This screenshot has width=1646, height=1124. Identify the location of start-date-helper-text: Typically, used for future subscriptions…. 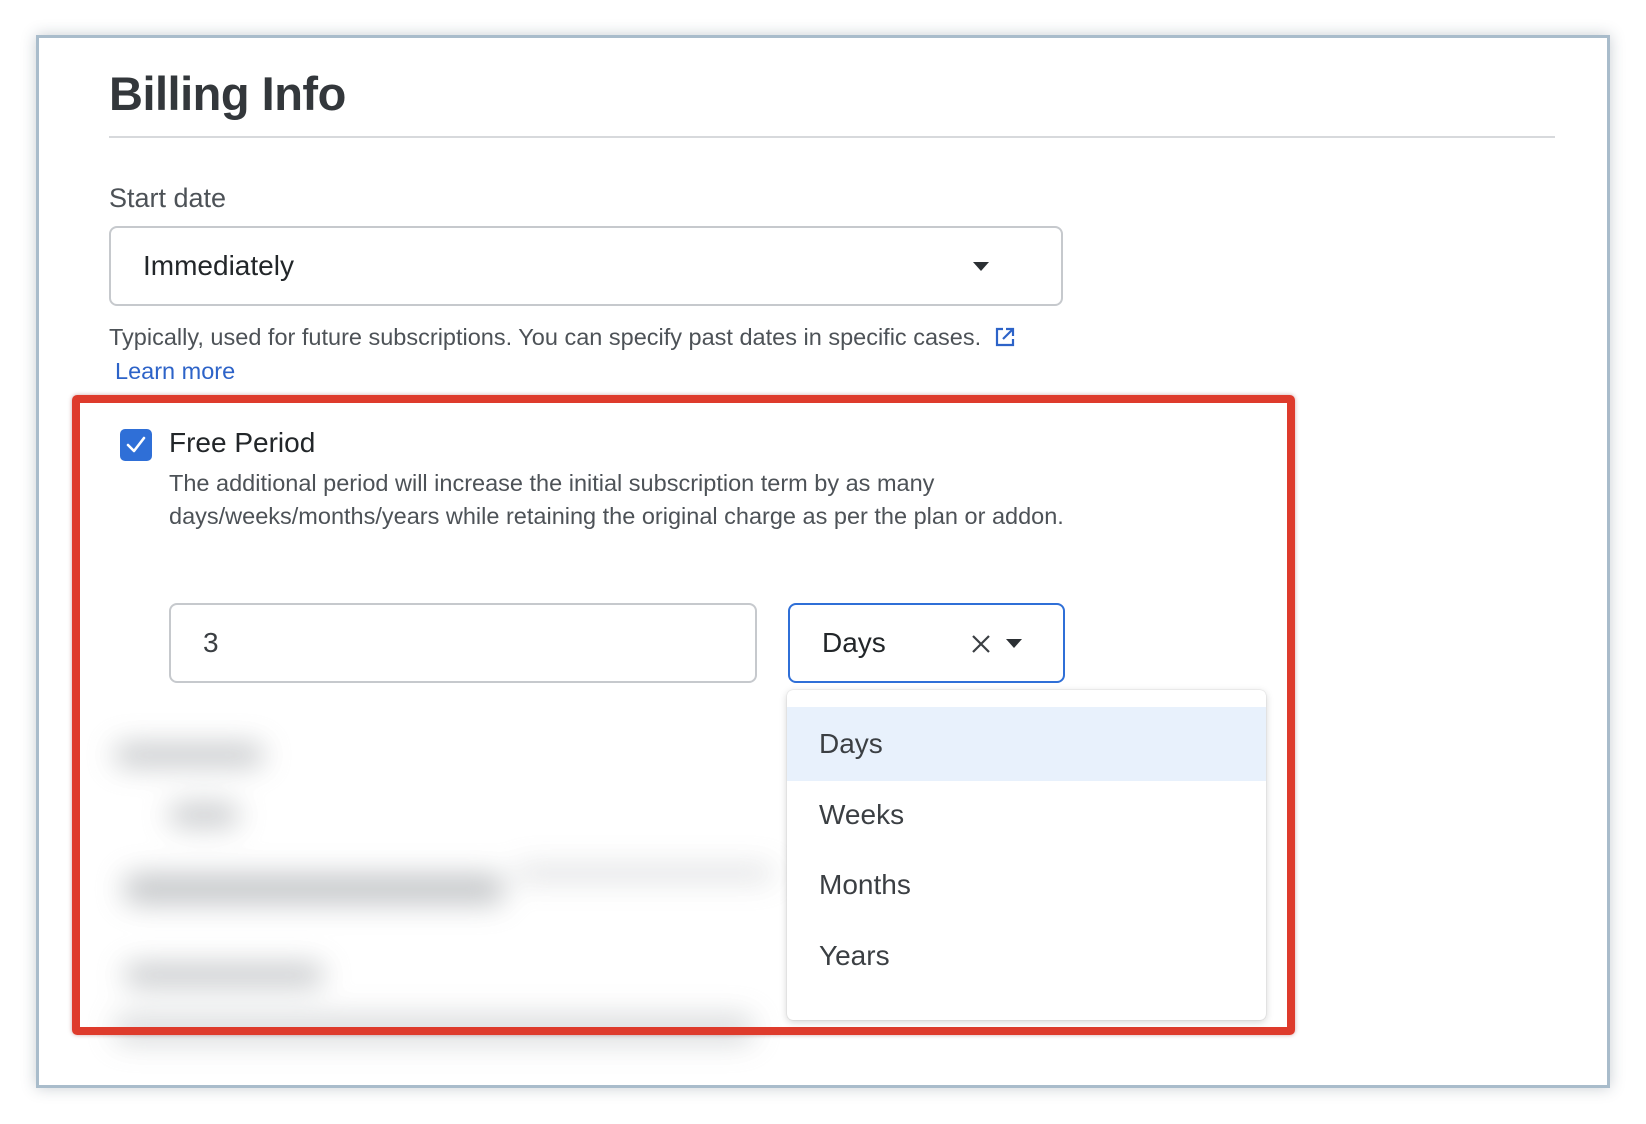
(545, 337).